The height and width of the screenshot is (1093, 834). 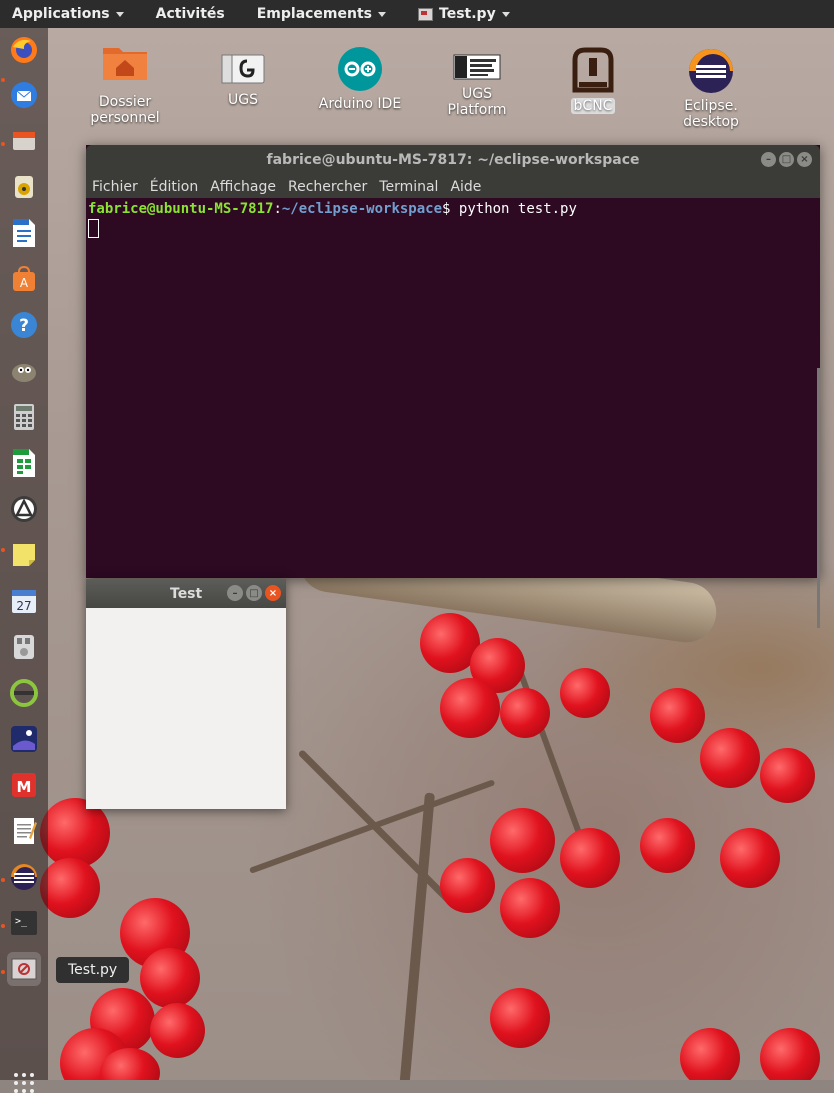 I want to click on desktop-icon-arduino-ide: Arduino IDE, so click(x=360, y=79).